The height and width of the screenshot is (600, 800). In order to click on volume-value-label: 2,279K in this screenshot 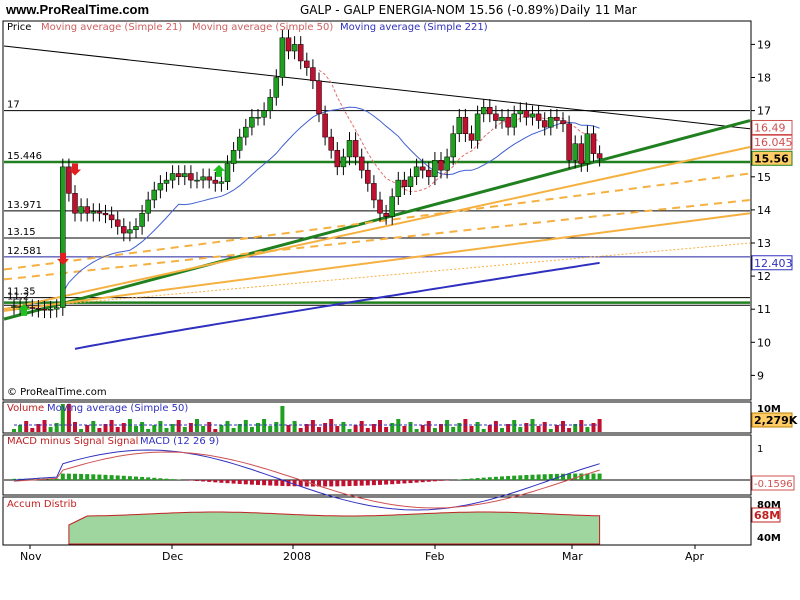, I will do `click(776, 420)`.